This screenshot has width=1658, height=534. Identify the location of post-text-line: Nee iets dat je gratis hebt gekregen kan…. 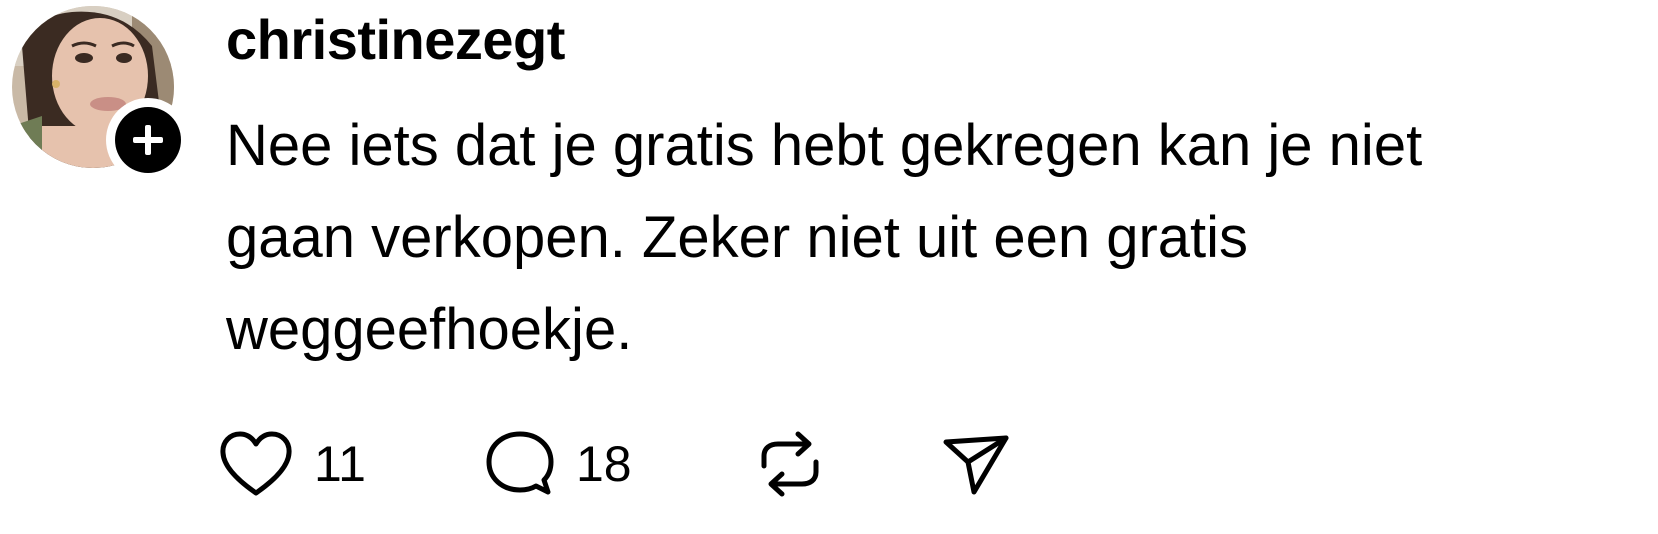
(824, 145).